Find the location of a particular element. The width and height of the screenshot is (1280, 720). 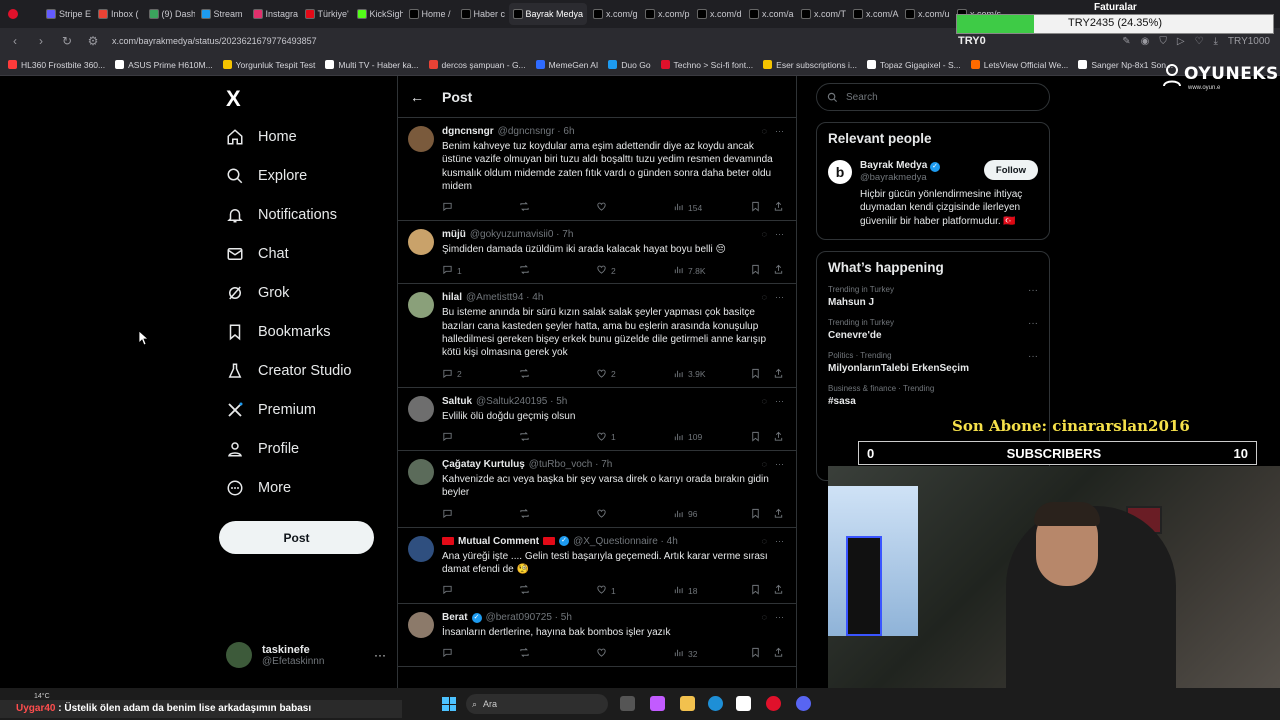

windows-start-icon is located at coordinates (449, 704).